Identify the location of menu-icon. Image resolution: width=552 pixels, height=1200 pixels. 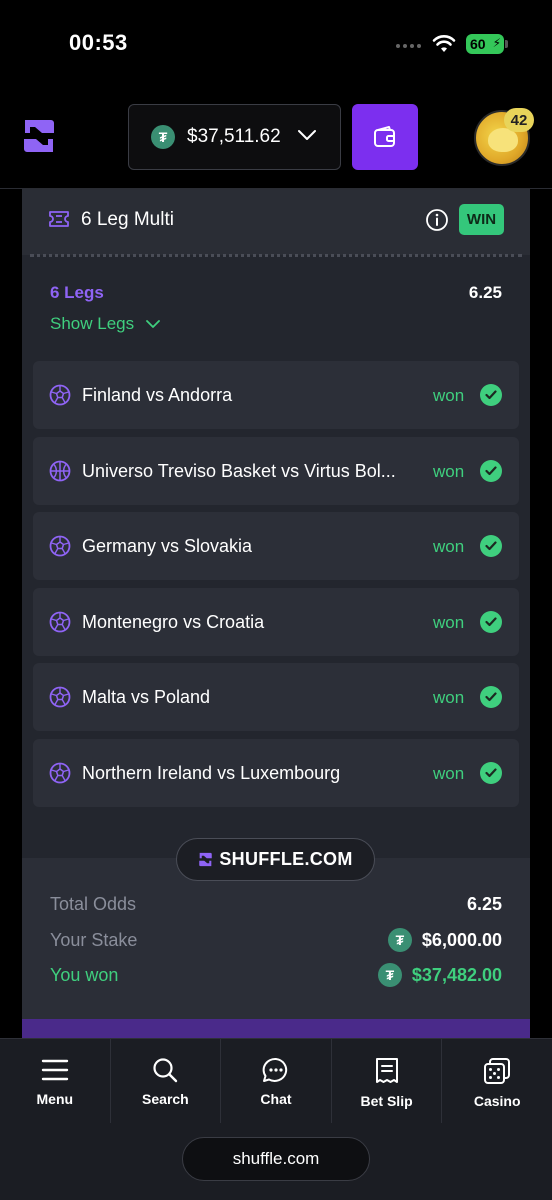
(54, 1070).